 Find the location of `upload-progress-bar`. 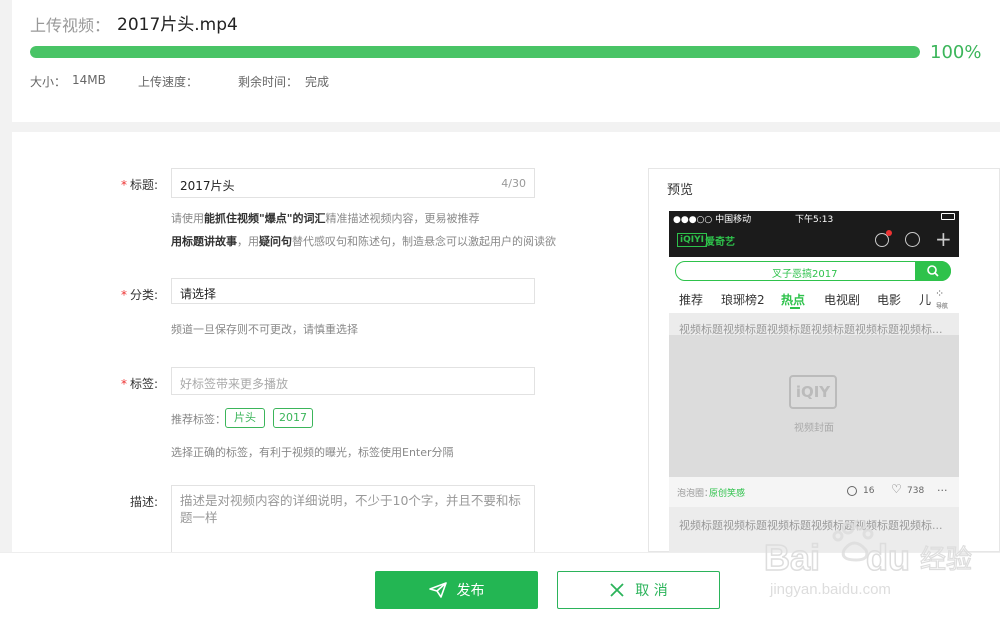

upload-progress-bar is located at coordinates (475, 52).